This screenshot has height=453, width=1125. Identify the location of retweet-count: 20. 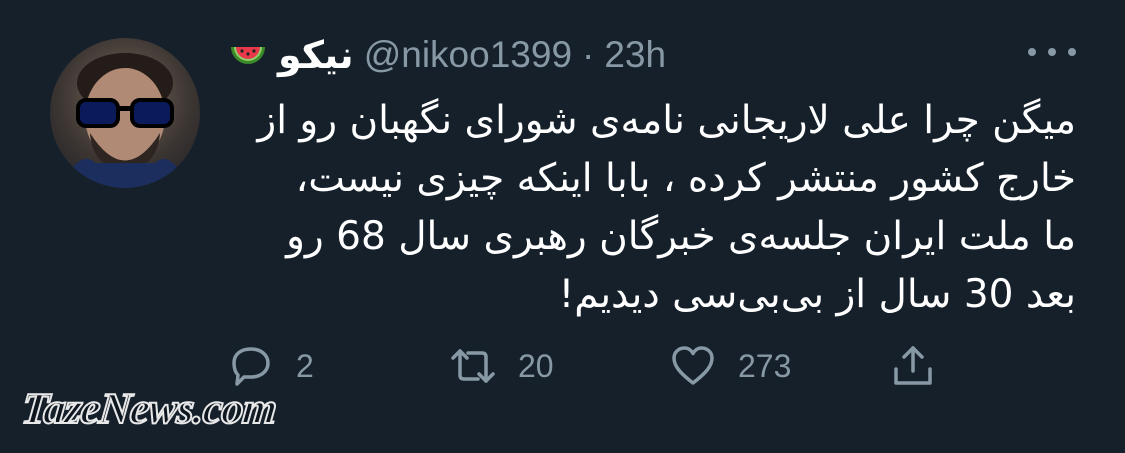
(536, 365).